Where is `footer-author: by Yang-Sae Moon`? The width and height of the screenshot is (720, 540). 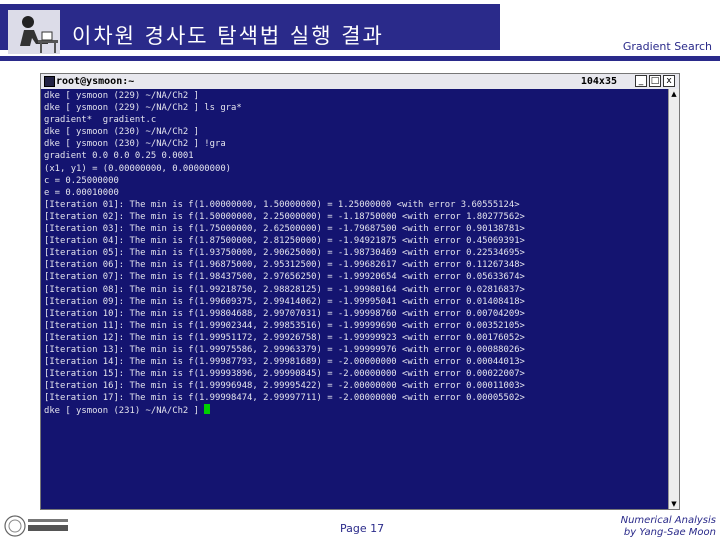
footer-author: by Yang-Sae Moon is located at coordinates (669, 532).